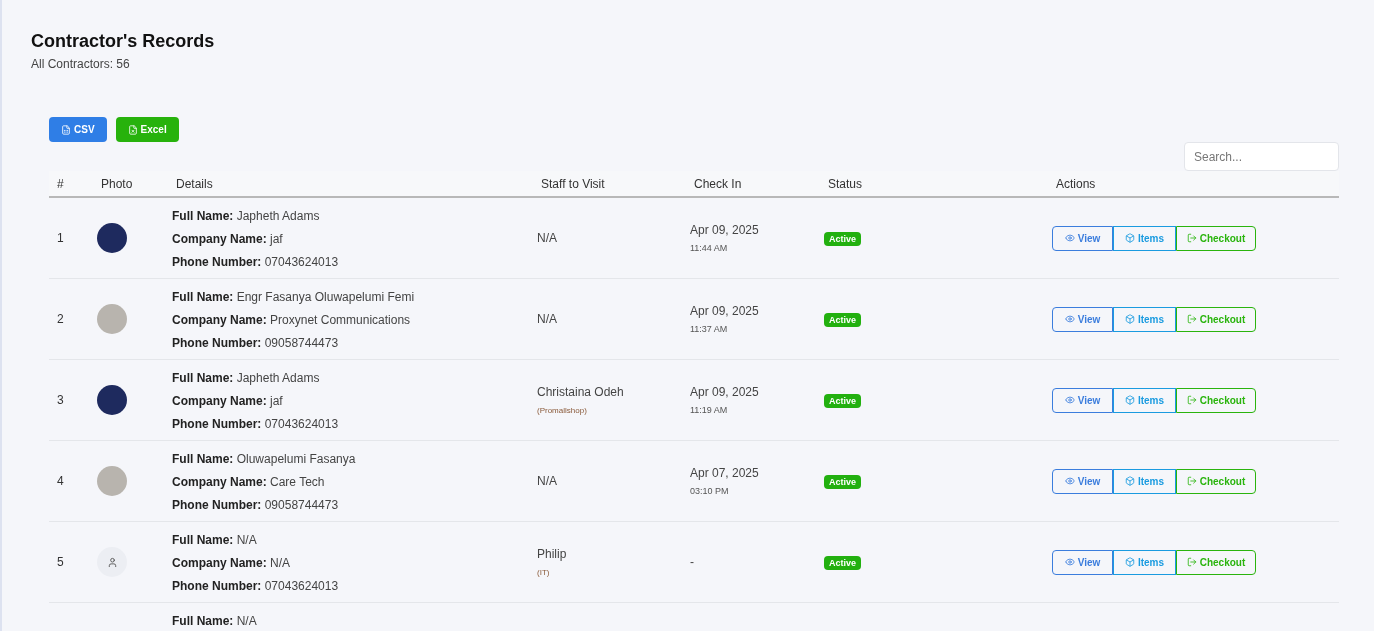 This screenshot has width=1374, height=631. What do you see at coordinates (232, 563) in the screenshot?
I see `detail-line: Company Name: N/A` at bounding box center [232, 563].